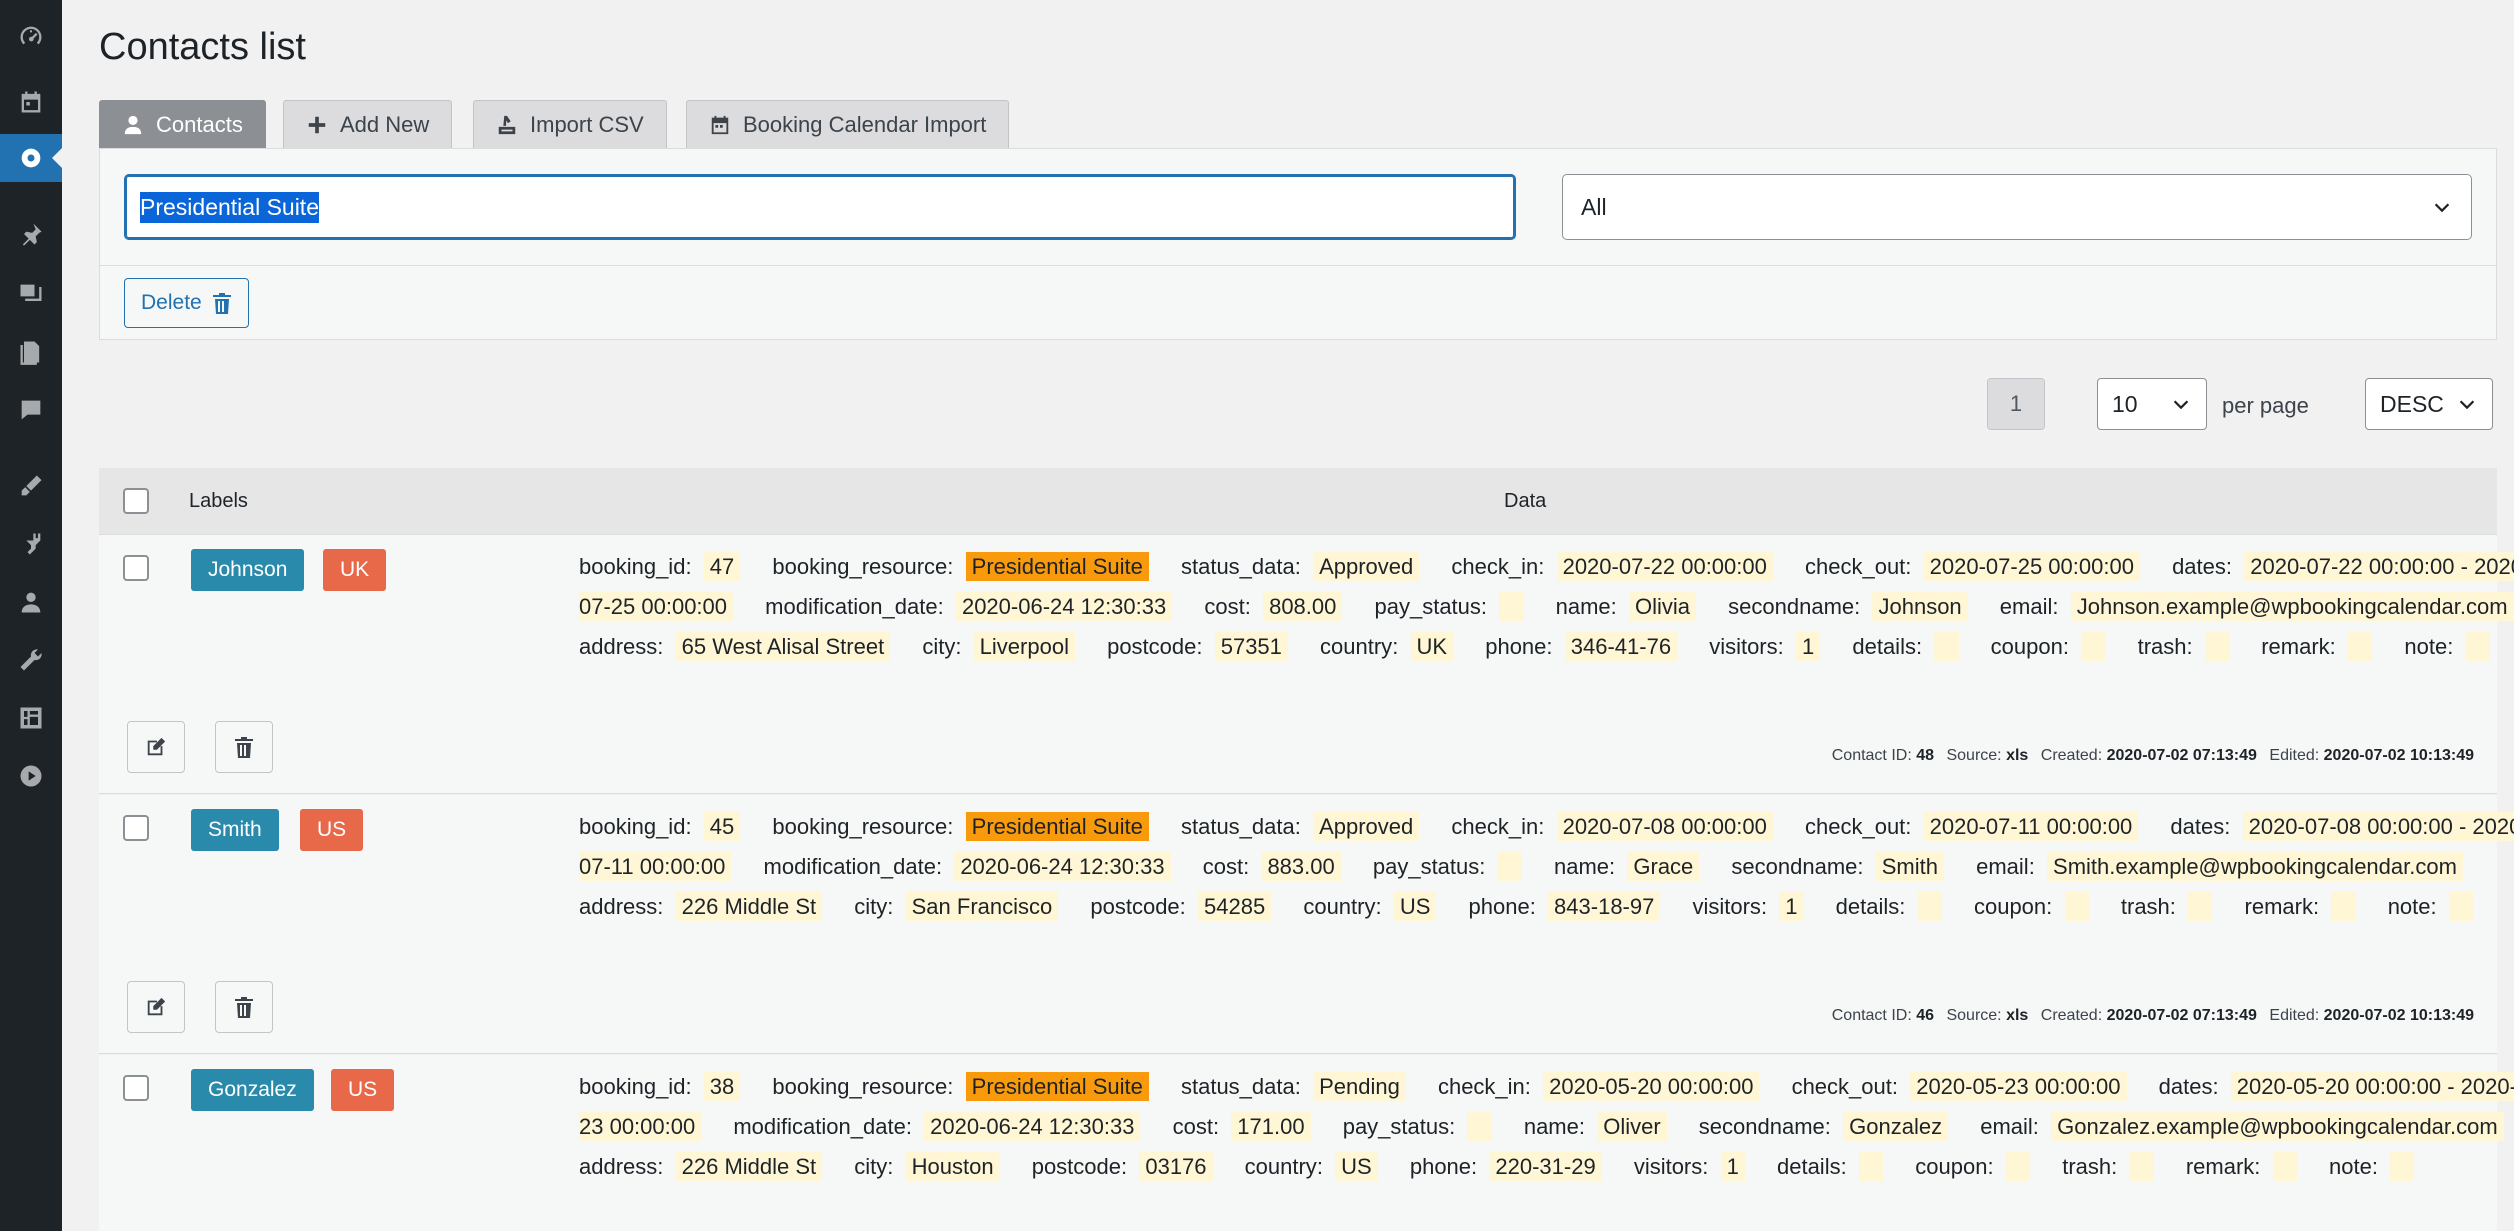  I want to click on field-remark: remark:, so click(2300, 906).